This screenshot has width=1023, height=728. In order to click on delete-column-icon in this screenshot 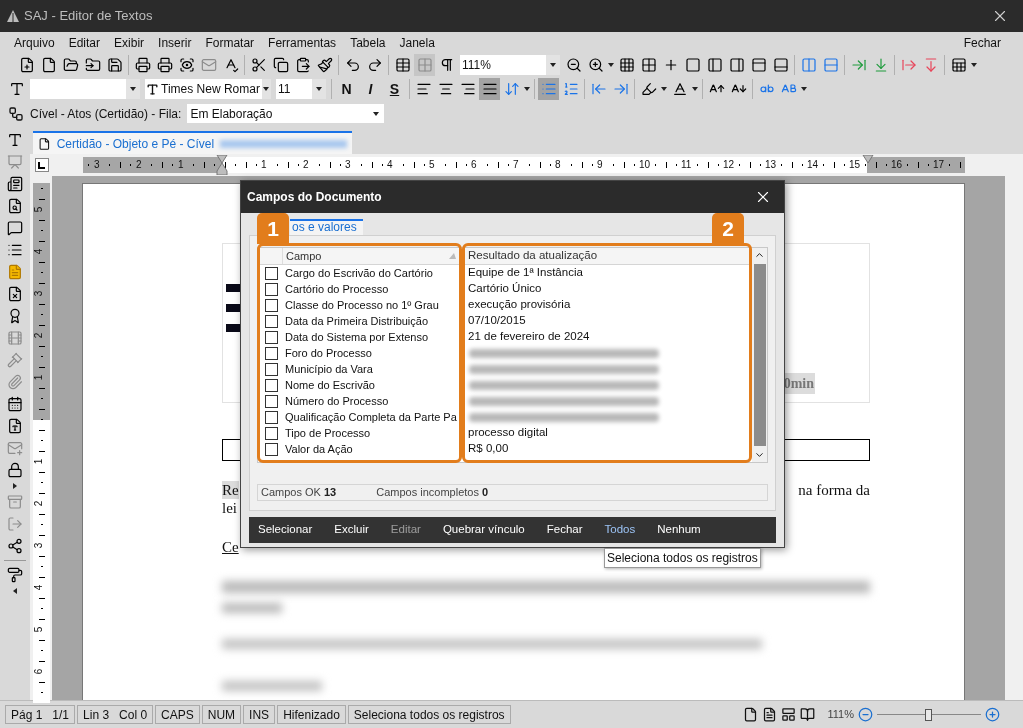, I will do `click(908, 65)`.